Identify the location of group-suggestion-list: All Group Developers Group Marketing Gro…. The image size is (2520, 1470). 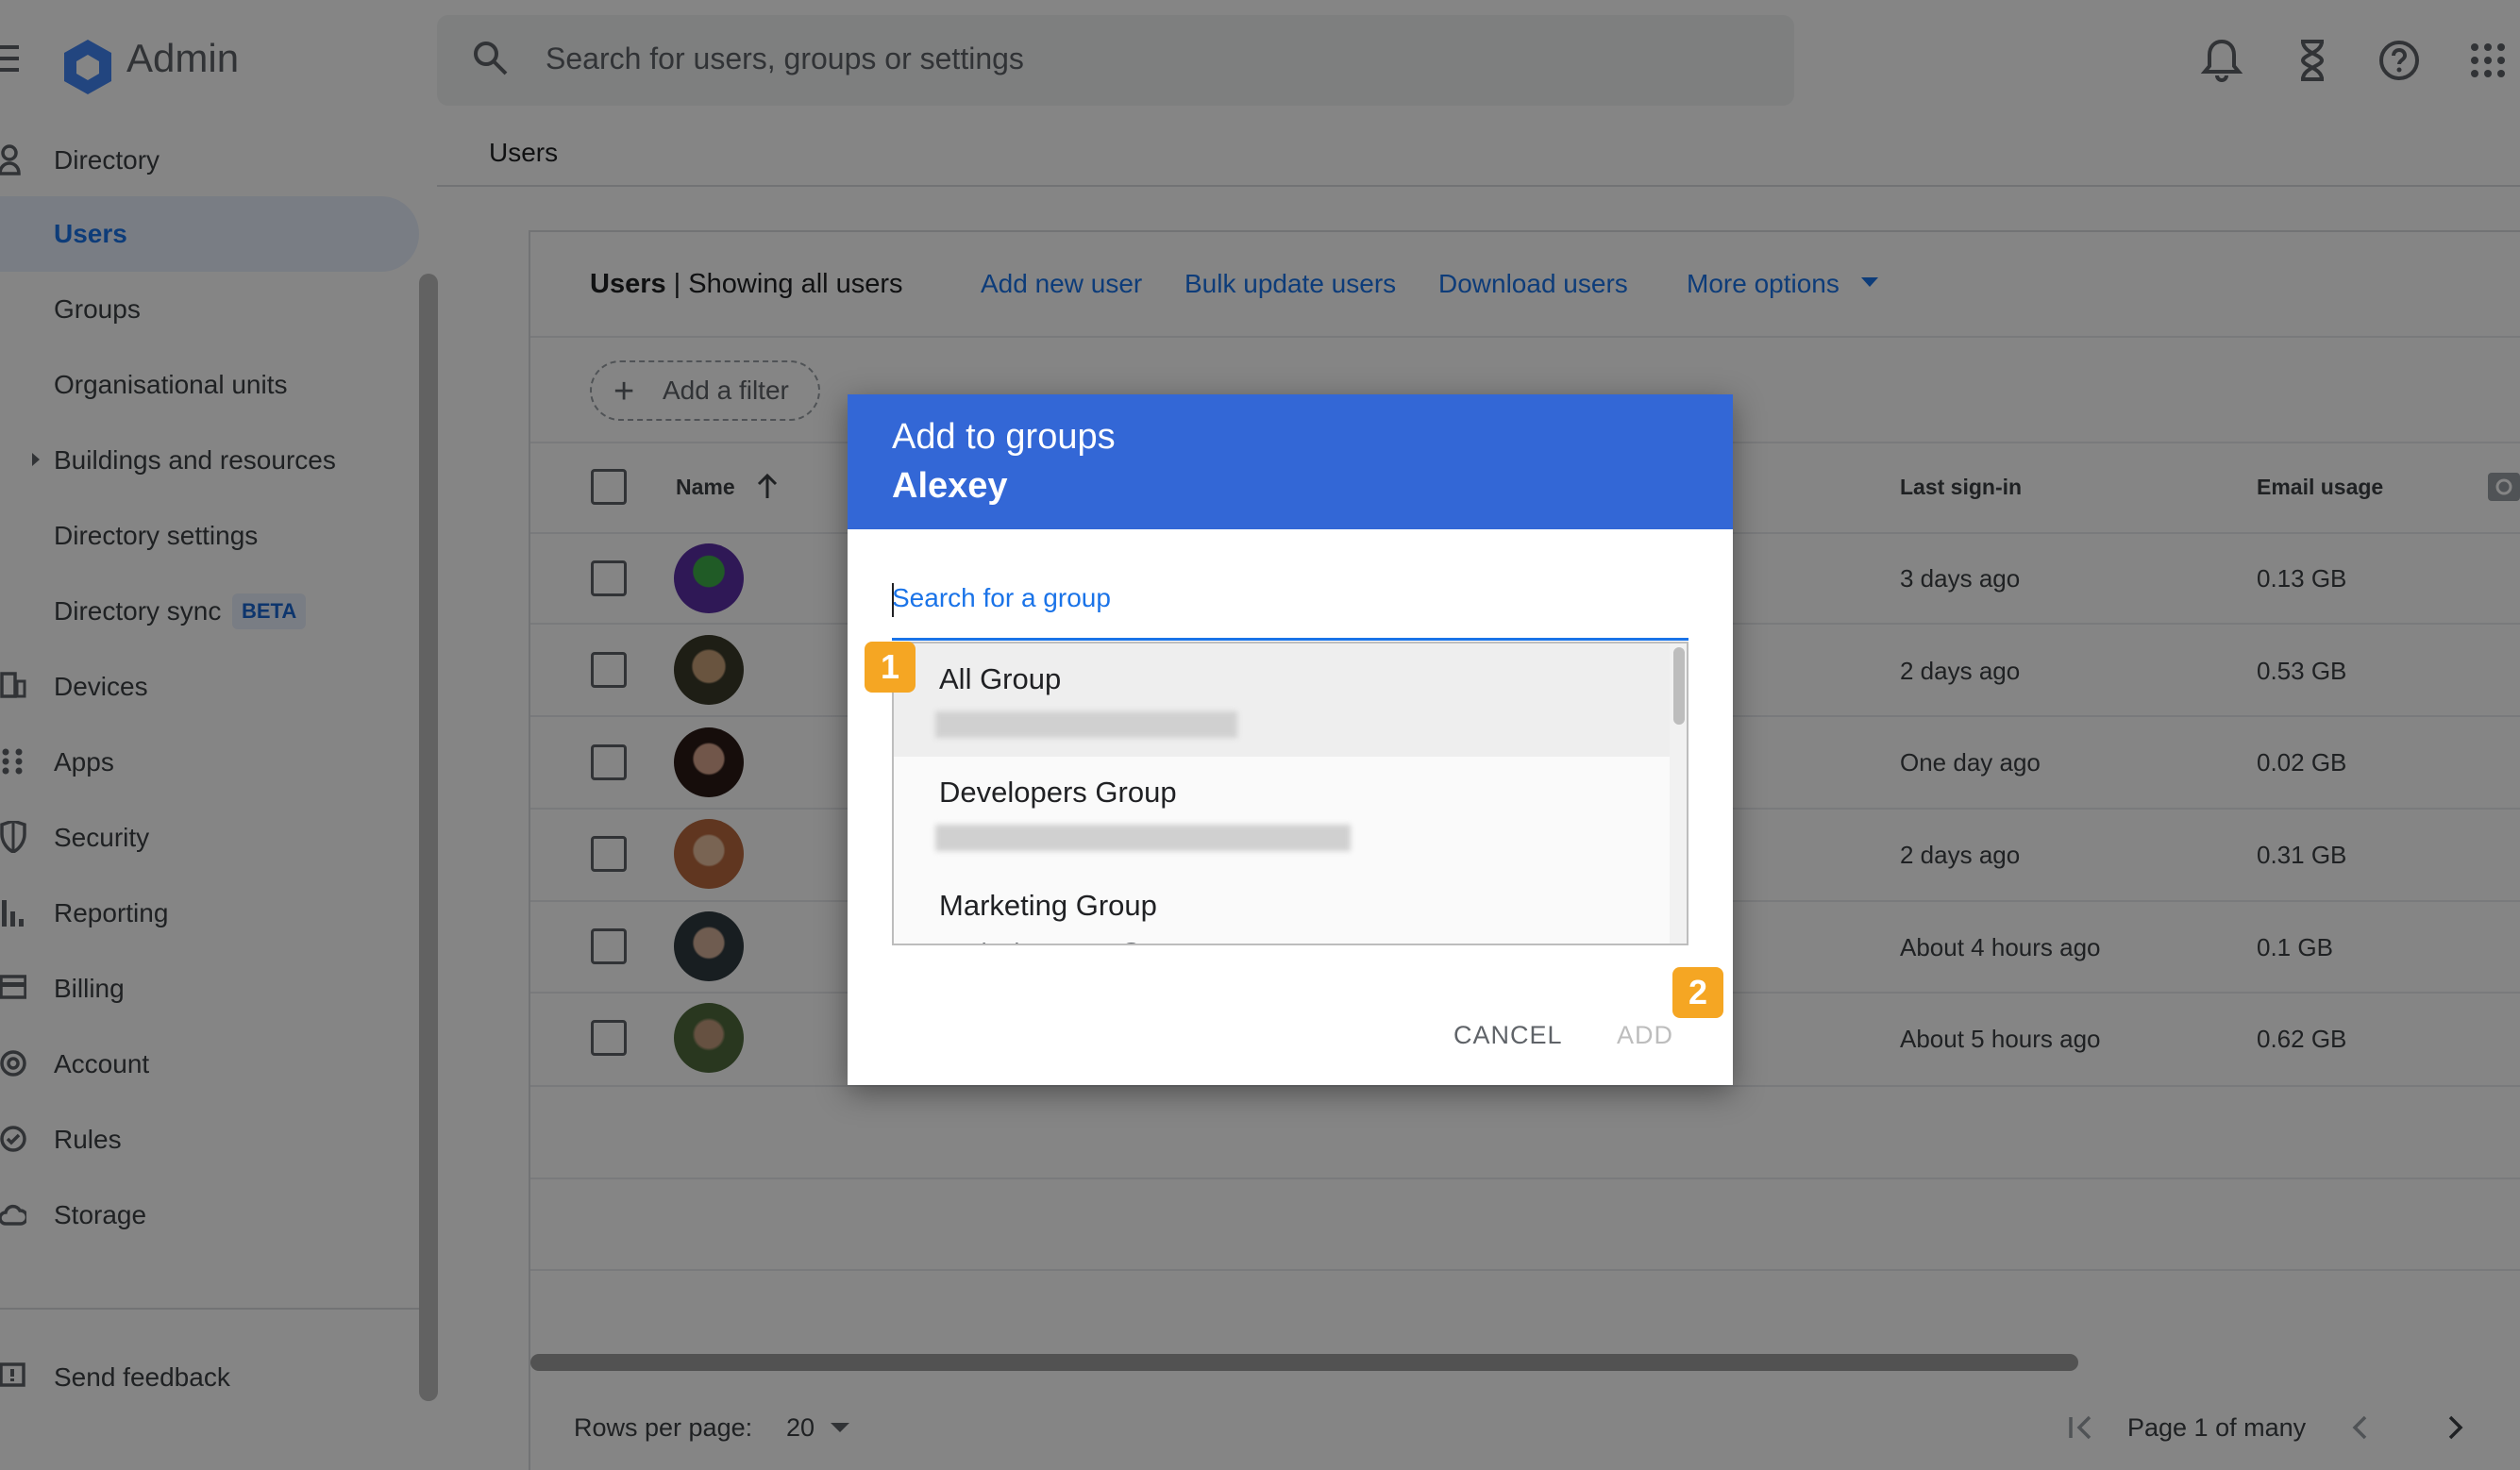
(1290, 793).